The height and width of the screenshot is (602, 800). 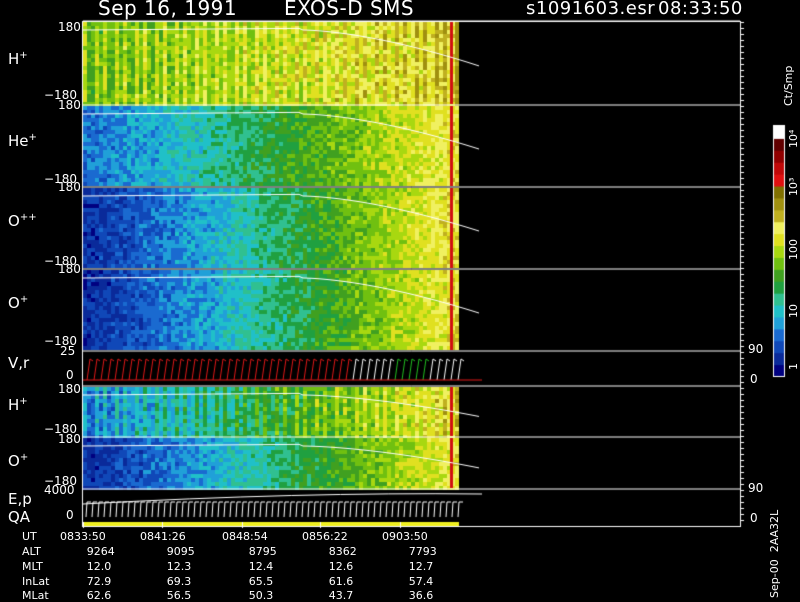 I want to click on ephemeris-cell: 72.9, so click(x=99, y=581).